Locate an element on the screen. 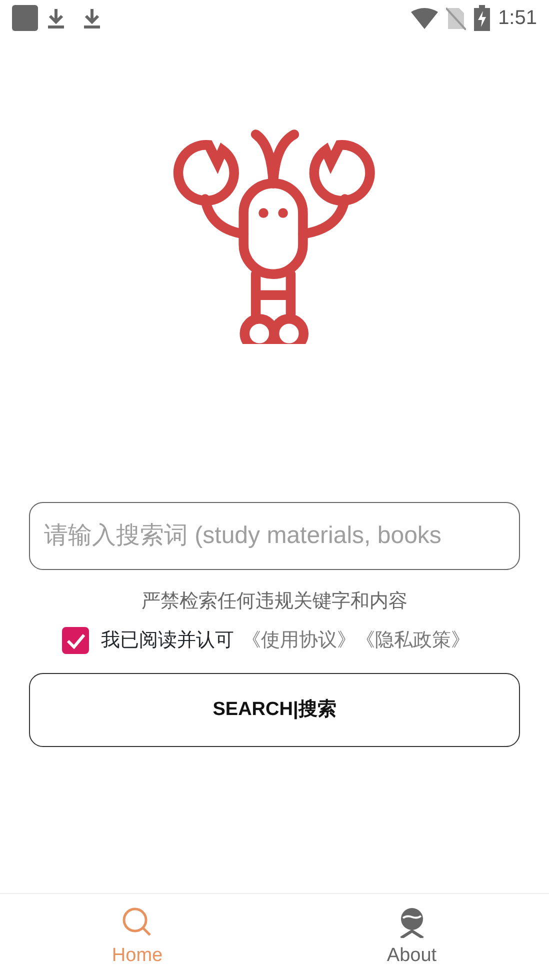  policy-link: 《使用协议》 is located at coordinates (299, 640).